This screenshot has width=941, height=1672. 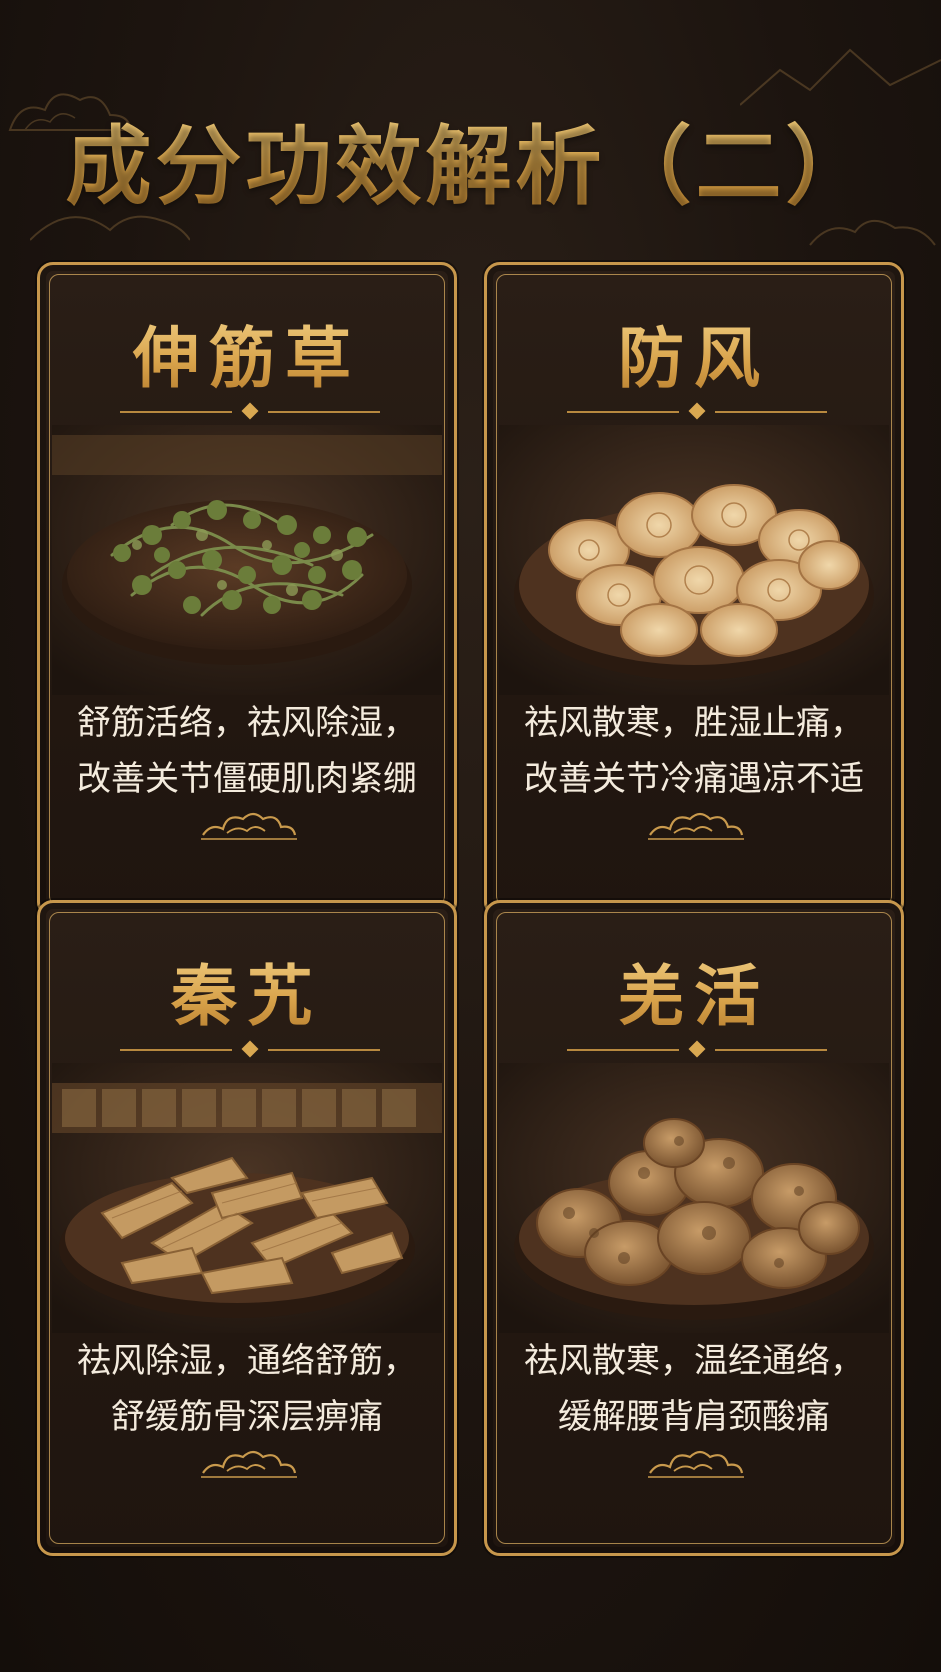 What do you see at coordinates (694, 1417) in the screenshot?
I see `description-line: 缓解腰背肩颈酸痛` at bounding box center [694, 1417].